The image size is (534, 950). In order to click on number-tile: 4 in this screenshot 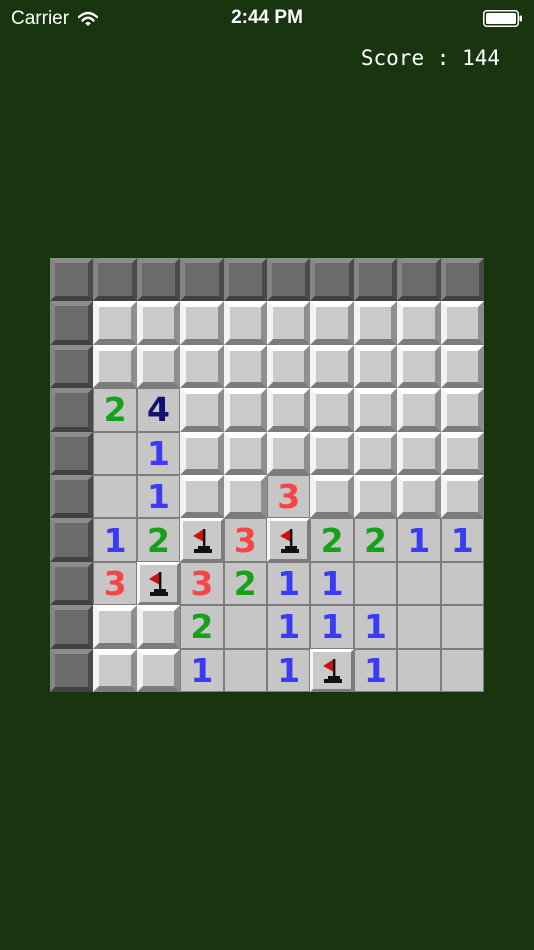, I will do `click(158, 410)`.